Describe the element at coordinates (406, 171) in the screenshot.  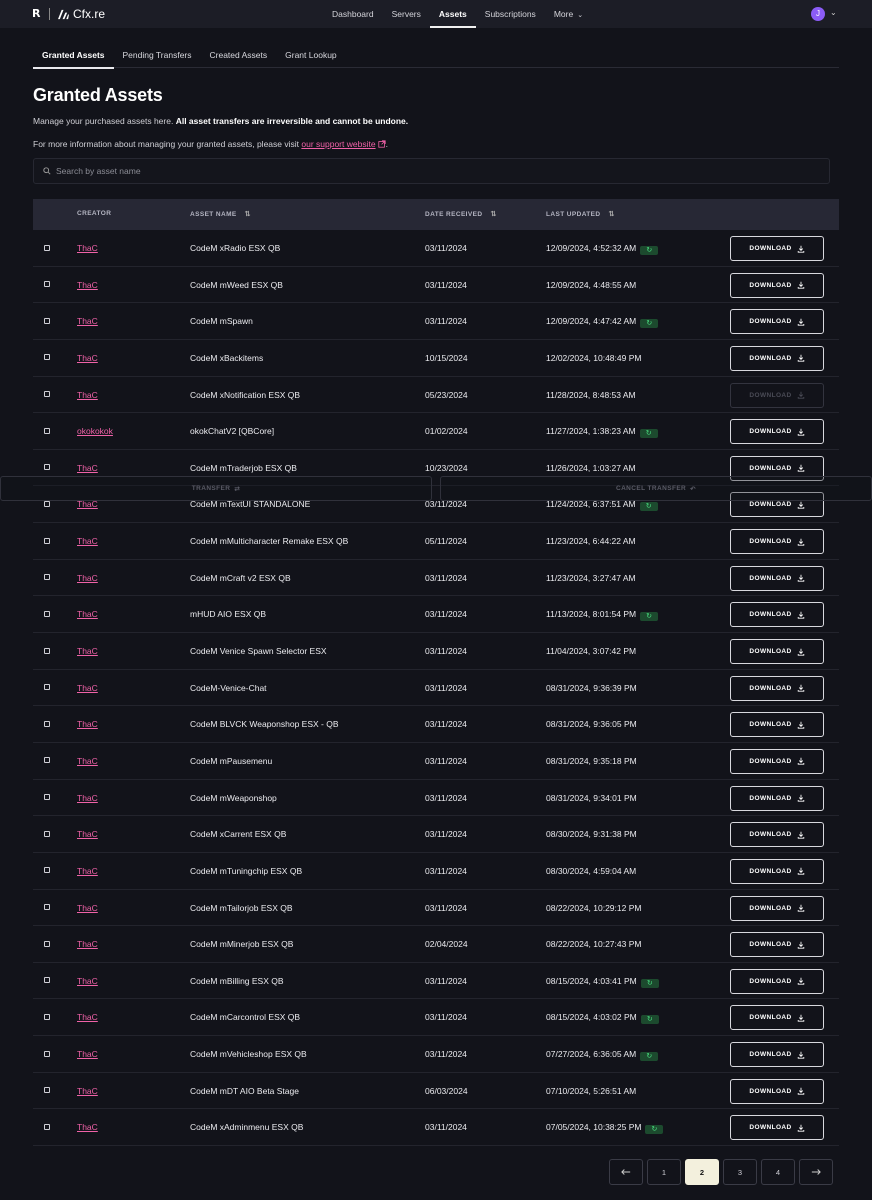
I see `search-input` at that location.